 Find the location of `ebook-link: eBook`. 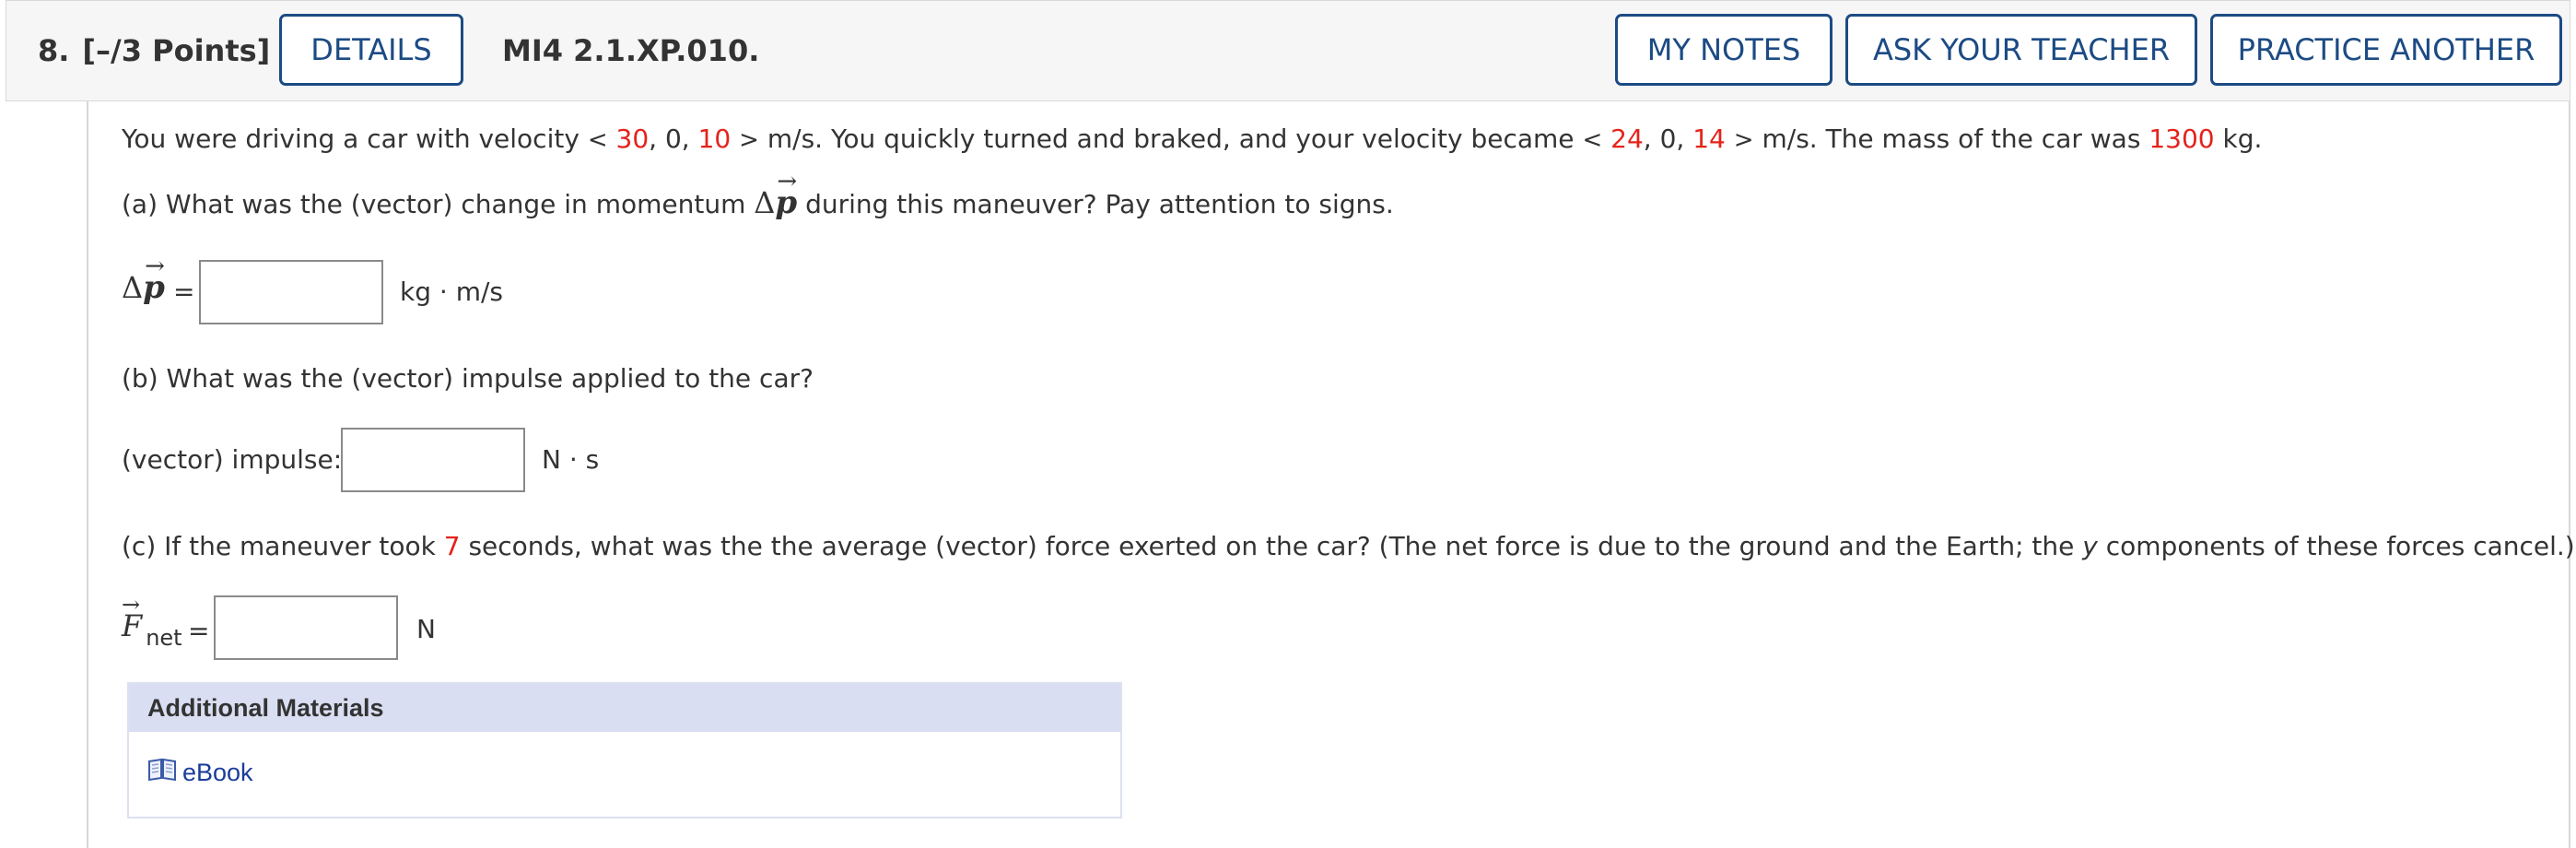

ebook-link: eBook is located at coordinates (200, 773).